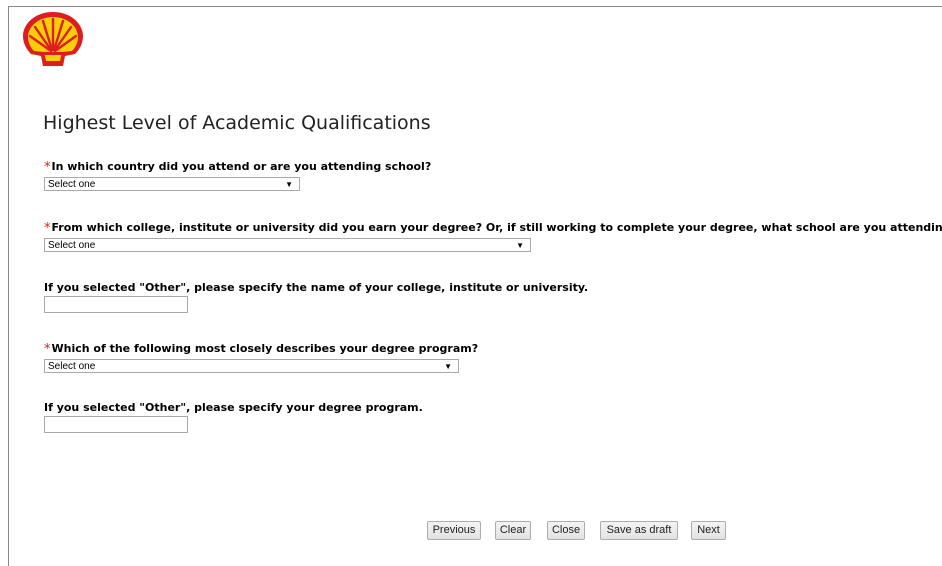  I want to click on country-select: Select one ▼, so click(172, 184).